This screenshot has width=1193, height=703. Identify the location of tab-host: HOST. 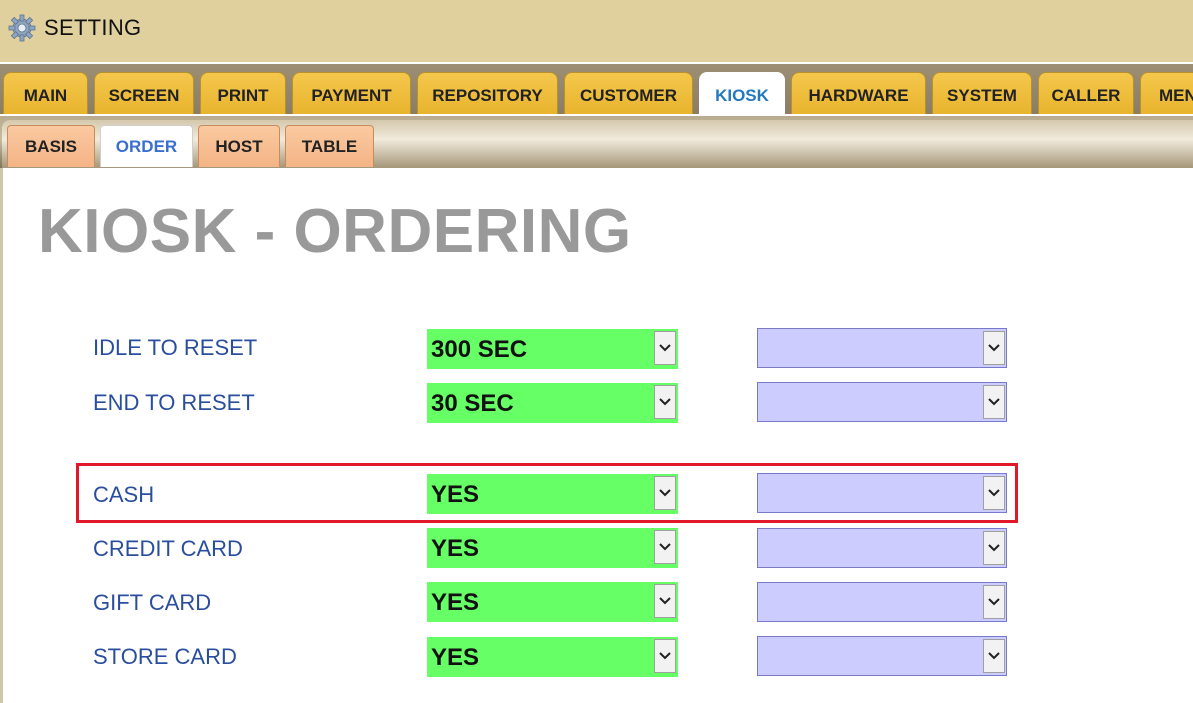
(239, 146).